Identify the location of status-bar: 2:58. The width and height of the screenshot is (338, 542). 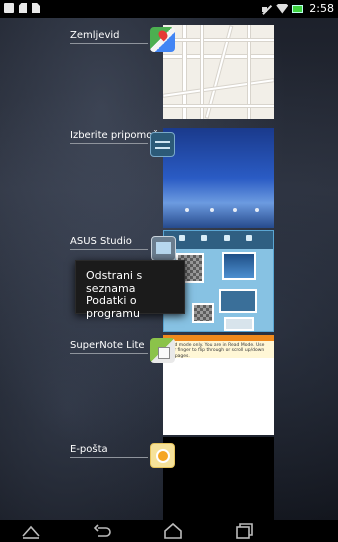
(169, 9).